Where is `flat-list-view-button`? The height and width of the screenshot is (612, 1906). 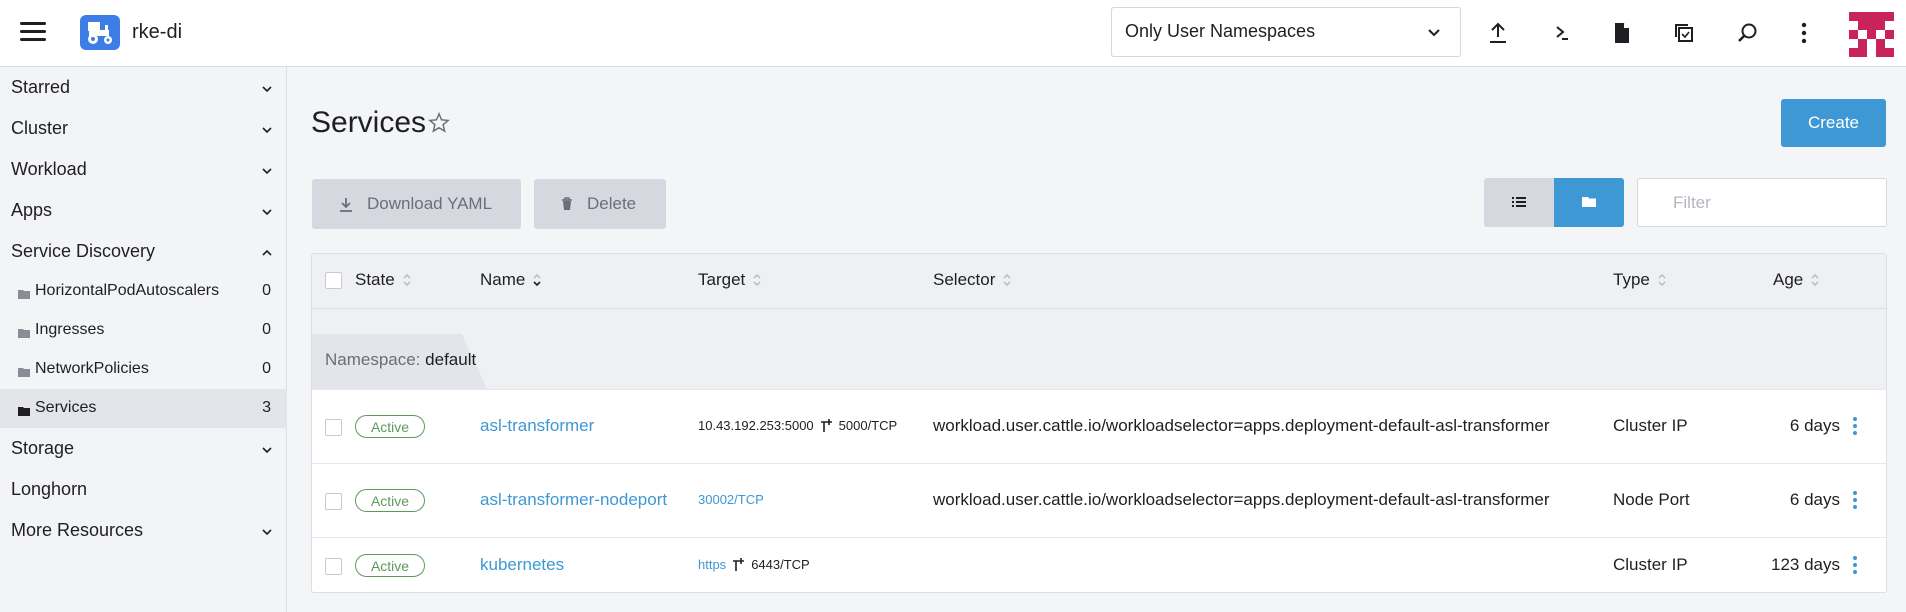 flat-list-view-button is located at coordinates (1519, 202).